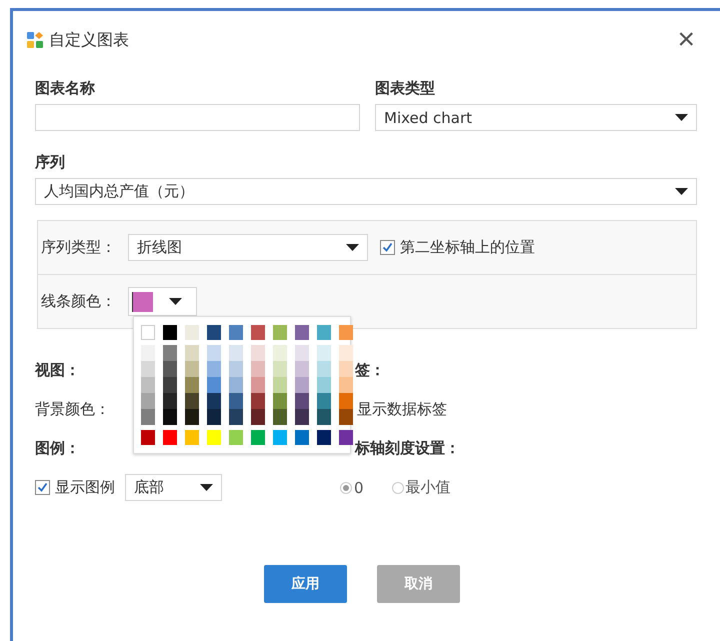 Image resolution: width=720 pixels, height=641 pixels. I want to click on color-picker-button, so click(162, 301).